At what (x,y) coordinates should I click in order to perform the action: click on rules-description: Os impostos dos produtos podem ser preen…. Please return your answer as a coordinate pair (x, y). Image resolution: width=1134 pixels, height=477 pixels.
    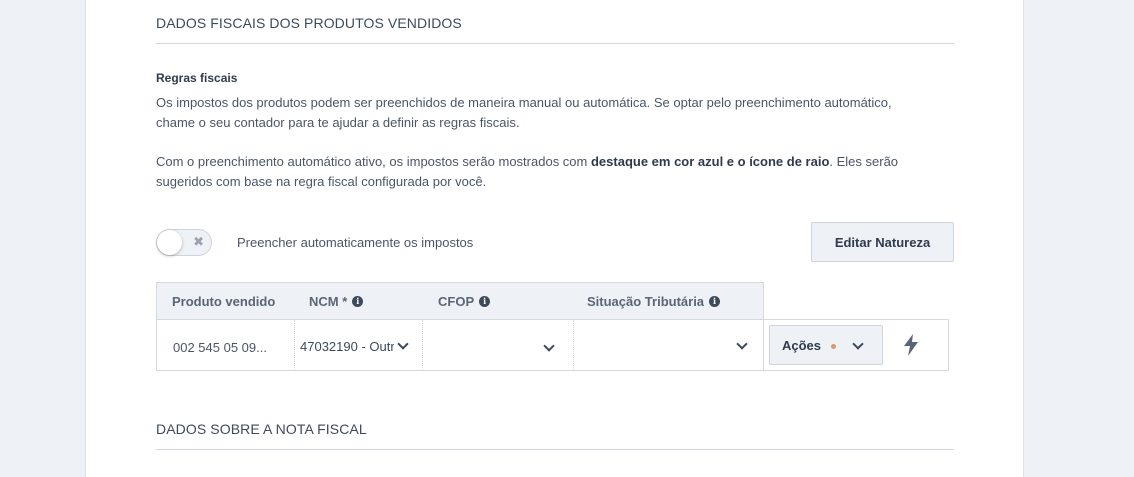
    Looking at the image, I should click on (556, 113).